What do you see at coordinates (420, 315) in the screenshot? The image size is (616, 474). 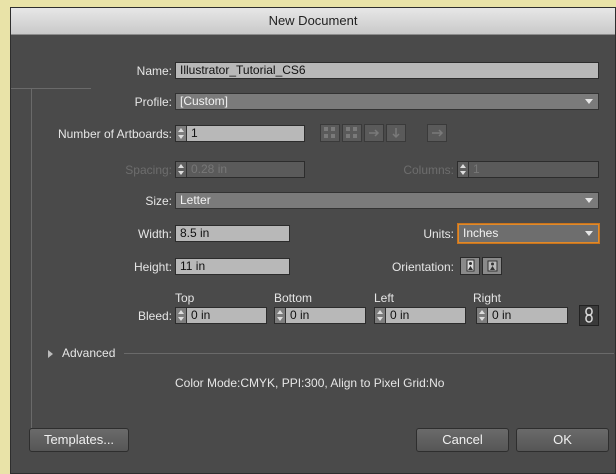 I see `bleed-left-stepper: 0 in` at bounding box center [420, 315].